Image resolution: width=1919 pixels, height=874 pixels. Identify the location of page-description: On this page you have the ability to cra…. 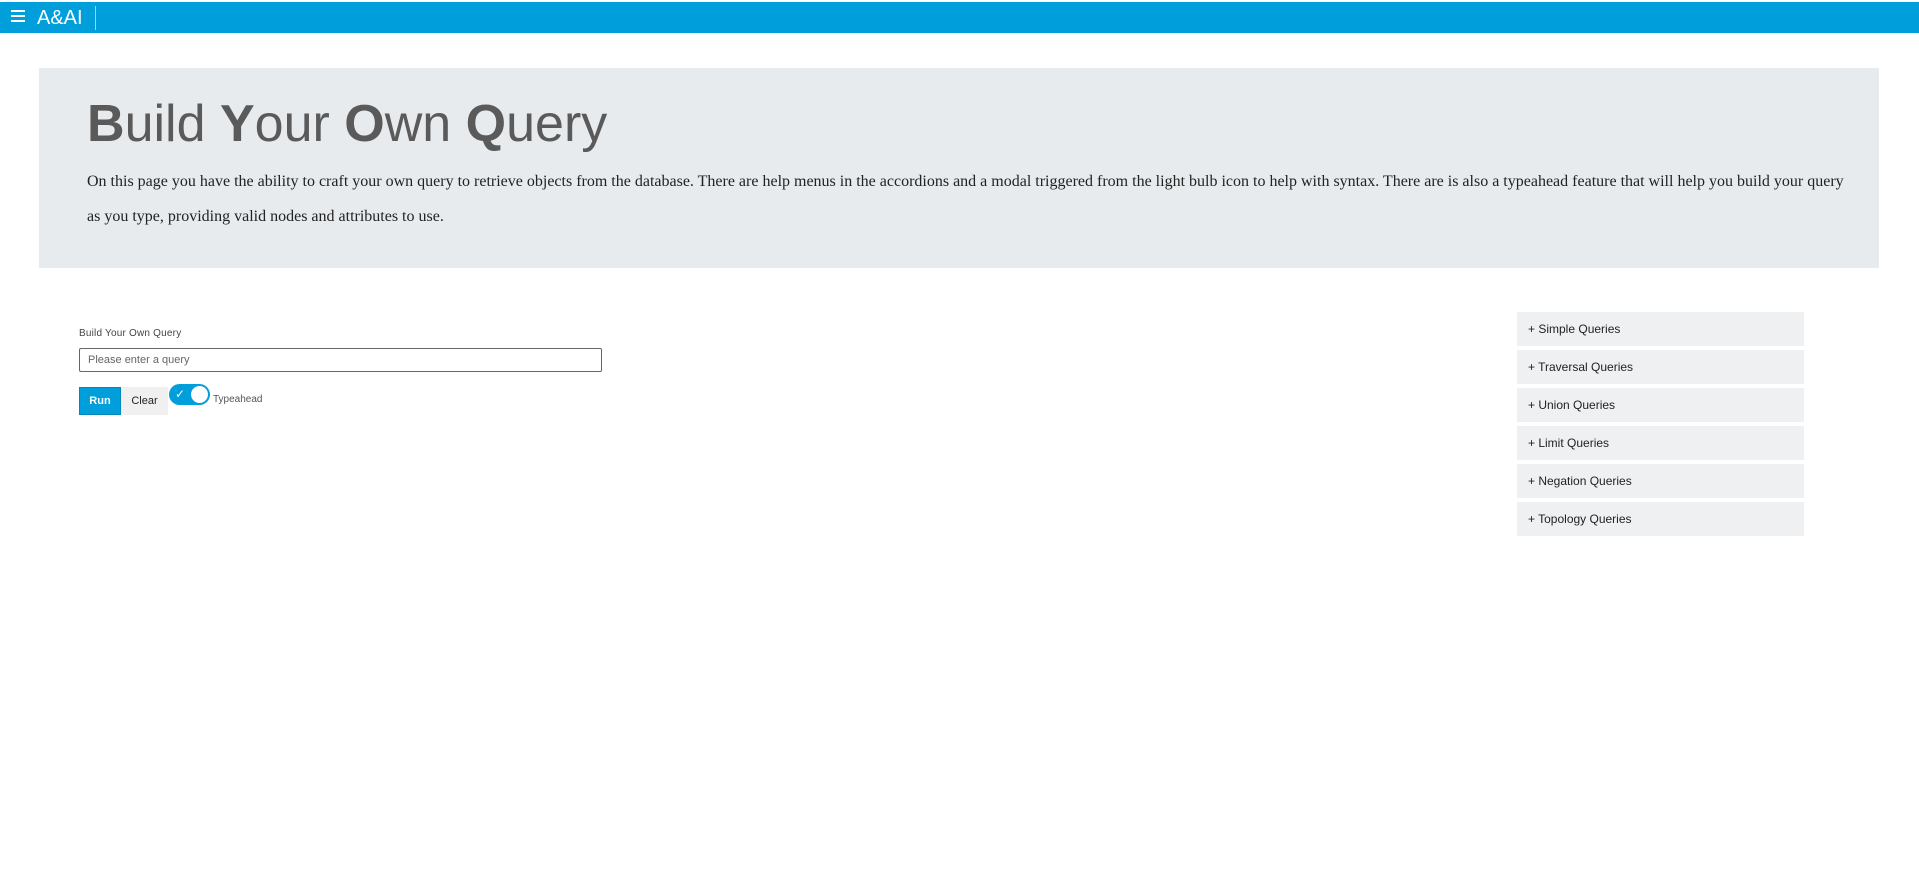
(965, 199).